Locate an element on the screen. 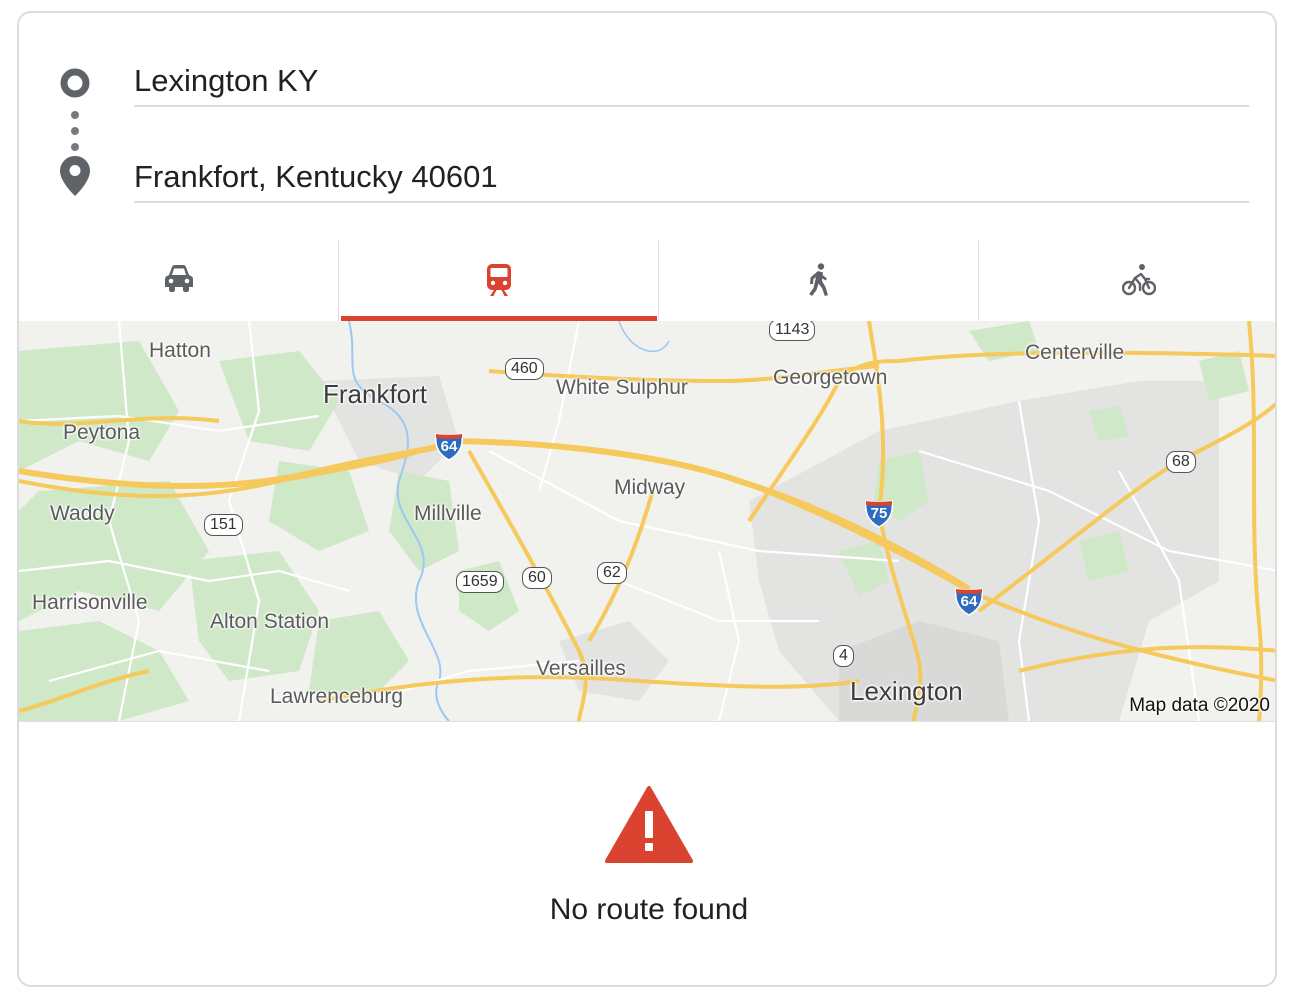 The width and height of the screenshot is (1302, 1004). walk-icon is located at coordinates (818, 279).